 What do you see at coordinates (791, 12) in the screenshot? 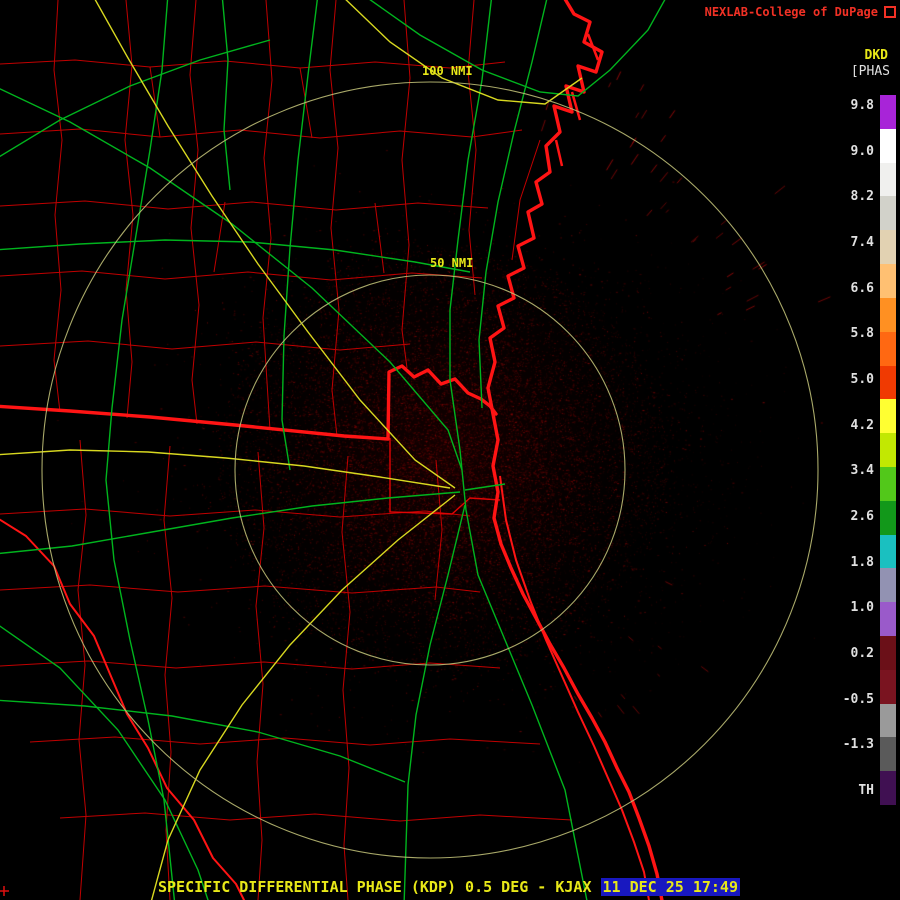
I see `brand-text: NEXLAB-College of DuPage` at bounding box center [791, 12].